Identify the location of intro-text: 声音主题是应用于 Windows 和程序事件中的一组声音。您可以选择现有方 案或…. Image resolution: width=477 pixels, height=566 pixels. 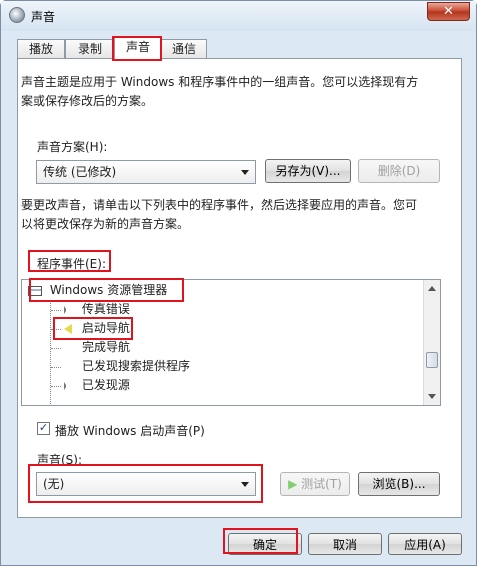
(219, 92).